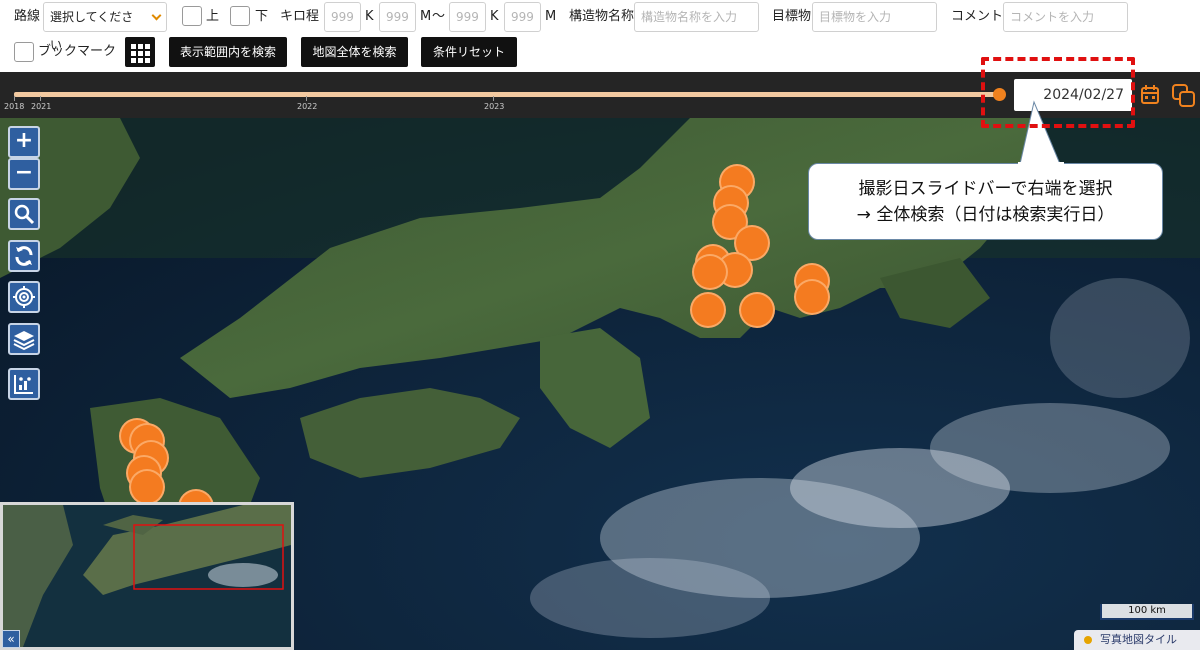 This screenshot has height=650, width=1200. What do you see at coordinates (985, 201) in the screenshot?
I see `annotation-callout: 撮影日スライドバーで右端を選択 → 全体検索（日付は検索実行日）` at bounding box center [985, 201].